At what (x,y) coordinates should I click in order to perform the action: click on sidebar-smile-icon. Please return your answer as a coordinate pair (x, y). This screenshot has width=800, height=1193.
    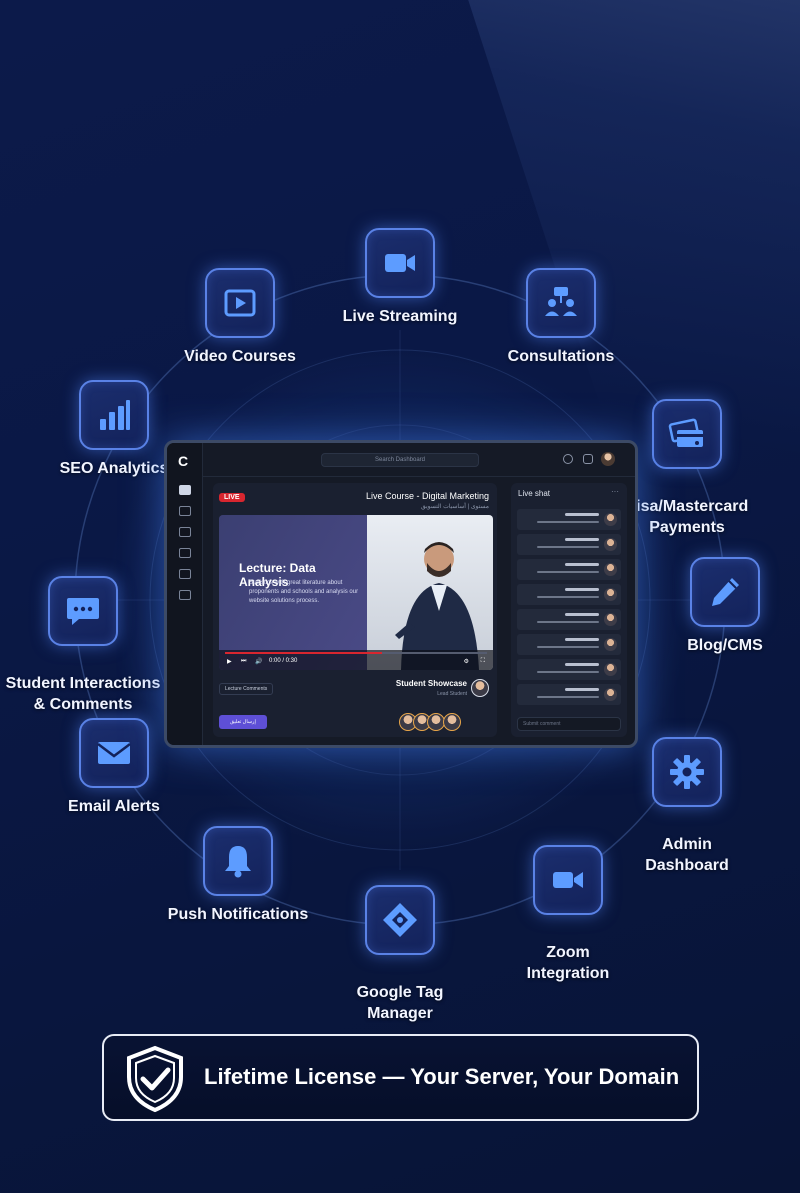
    Looking at the image, I should click on (185, 574).